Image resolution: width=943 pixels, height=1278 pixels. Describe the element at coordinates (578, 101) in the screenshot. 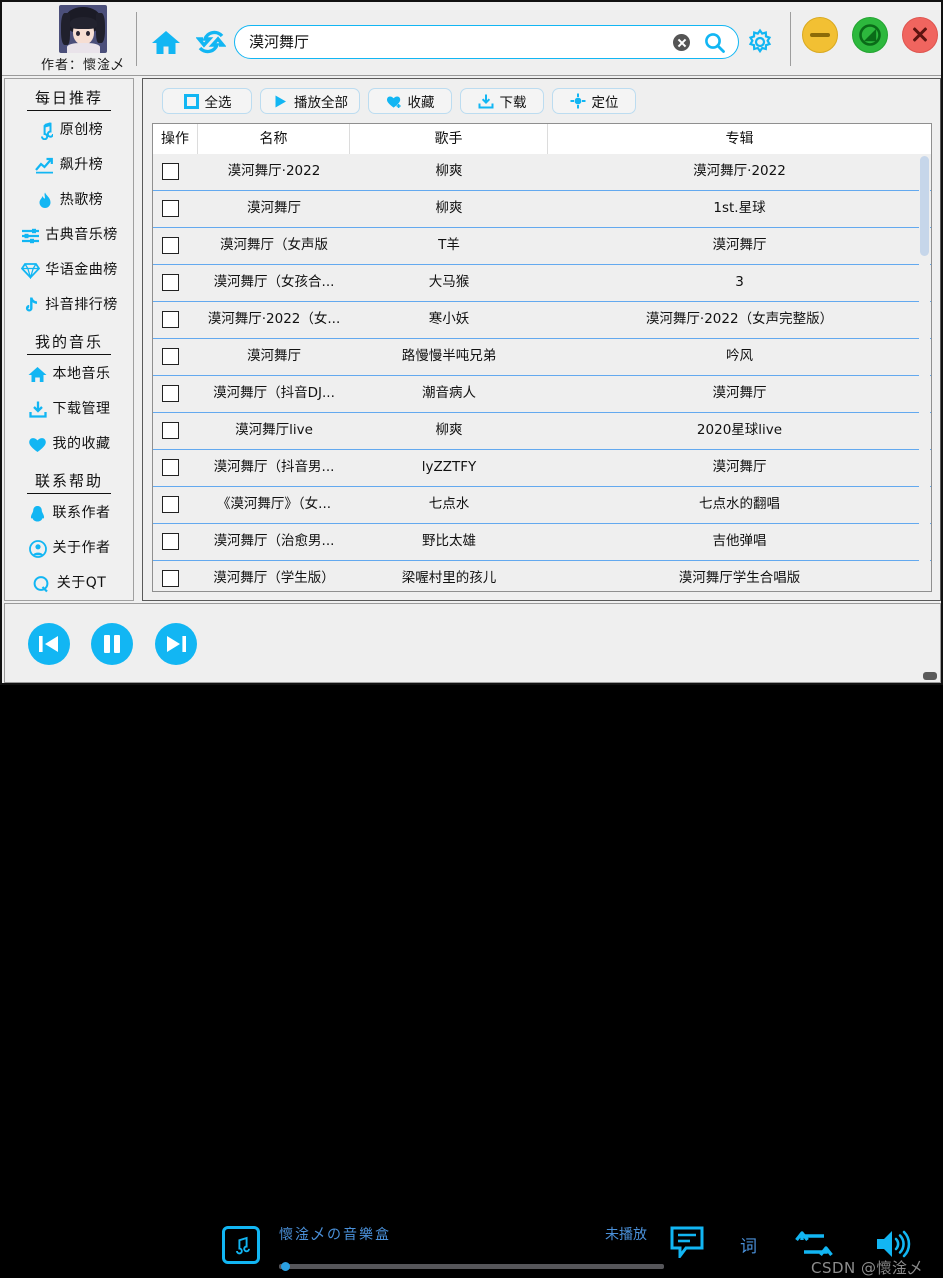

I see `crosshair-icon` at that location.